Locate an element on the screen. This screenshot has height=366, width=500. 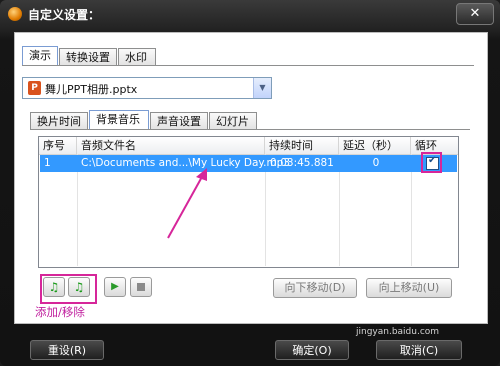
stop-icon is located at coordinates (141, 287).